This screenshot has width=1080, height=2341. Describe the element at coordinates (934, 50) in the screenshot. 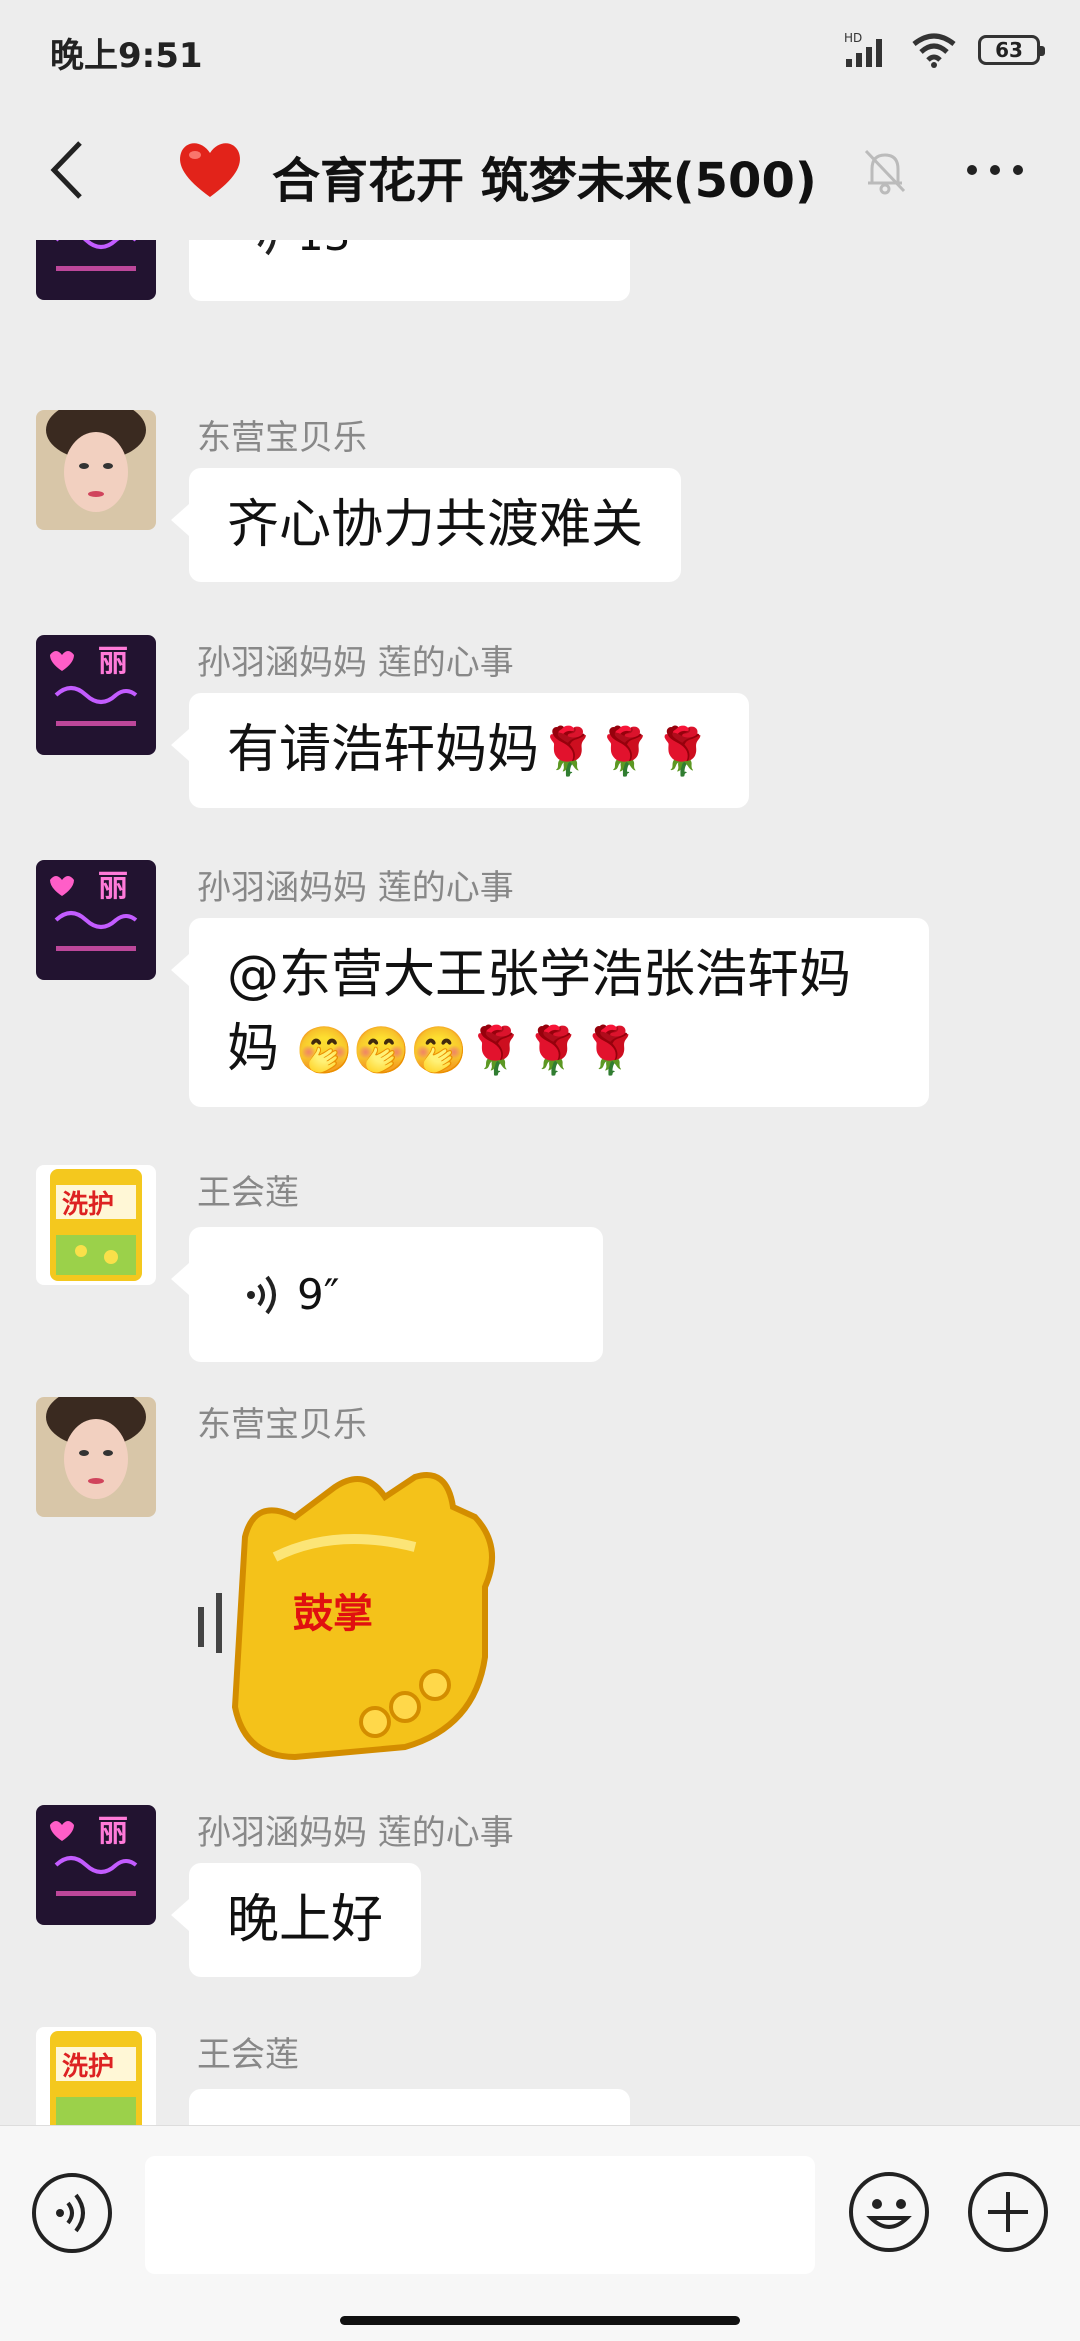

I see `wifi-icon` at that location.